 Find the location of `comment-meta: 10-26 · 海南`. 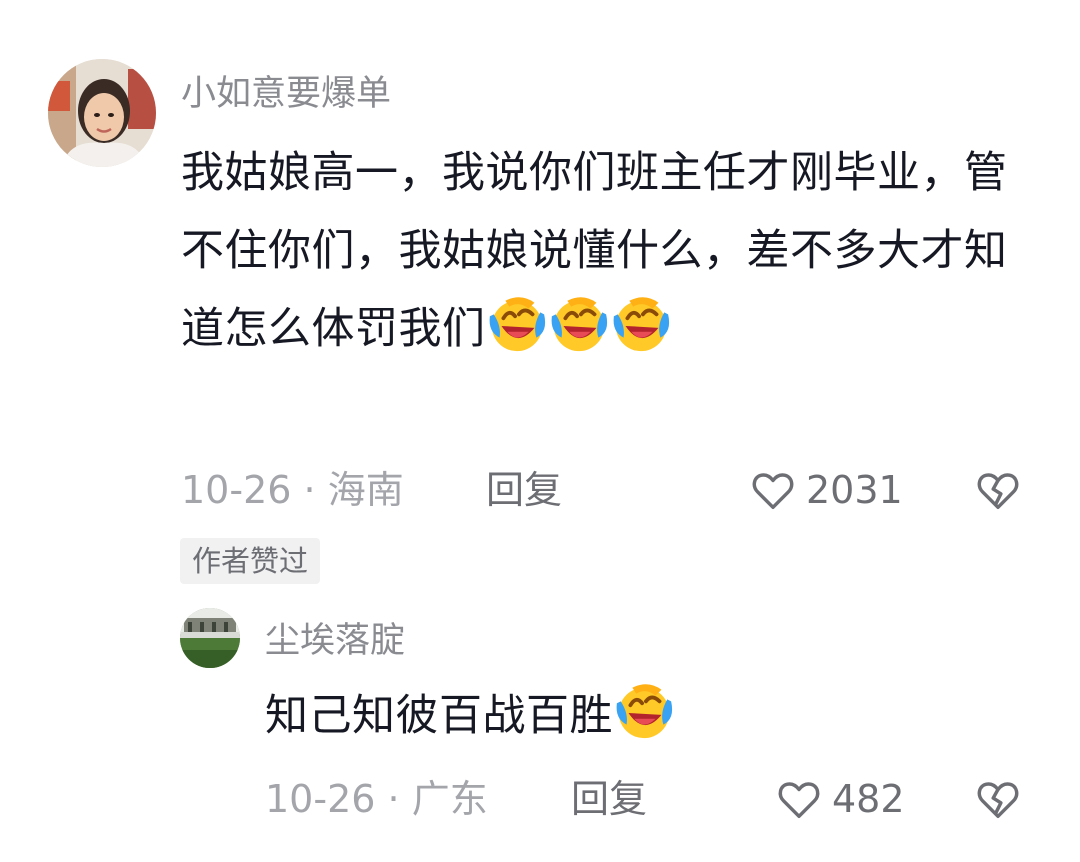

comment-meta: 10-26 · 海南 is located at coordinates (292, 490).